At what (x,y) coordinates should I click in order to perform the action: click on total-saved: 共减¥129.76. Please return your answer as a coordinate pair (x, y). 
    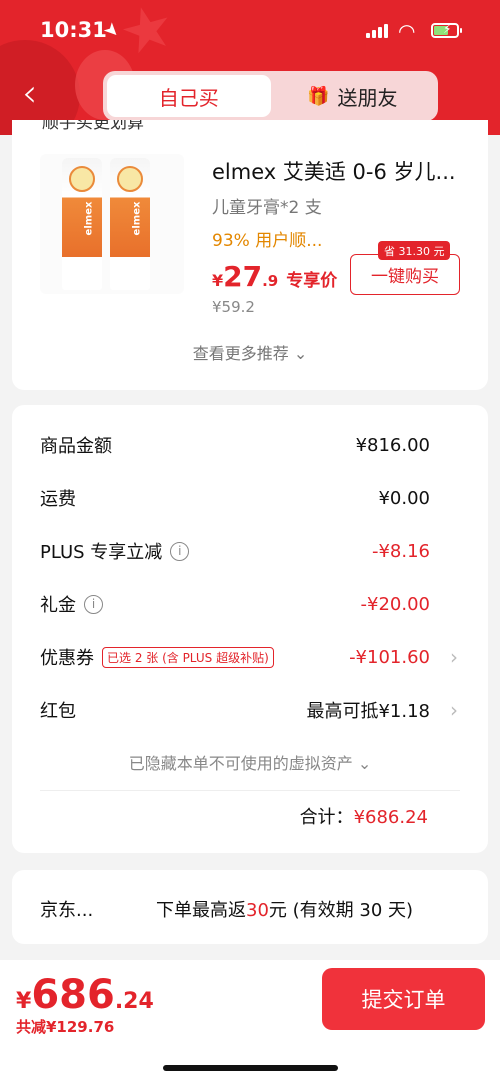
    Looking at the image, I should click on (65, 1027).